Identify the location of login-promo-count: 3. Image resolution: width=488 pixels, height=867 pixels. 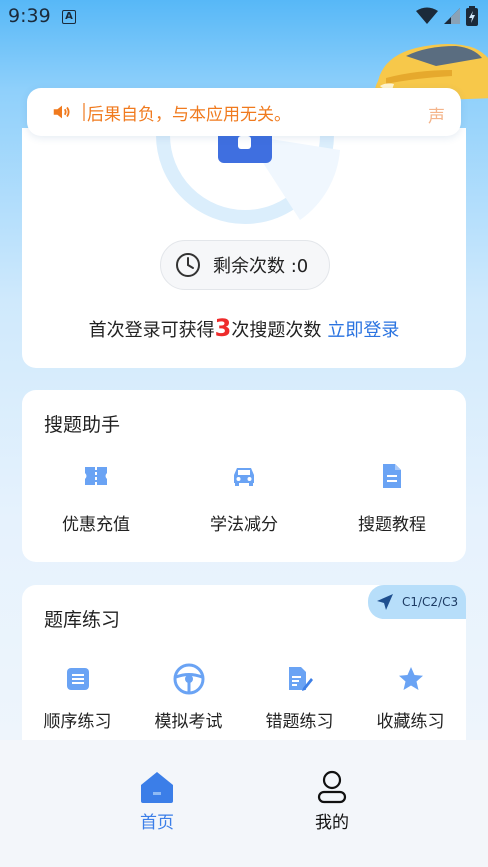
(223, 328).